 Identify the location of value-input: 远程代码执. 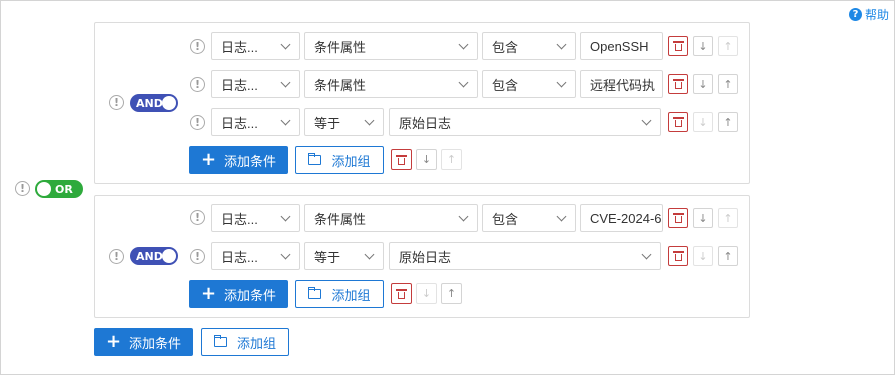
(621, 84).